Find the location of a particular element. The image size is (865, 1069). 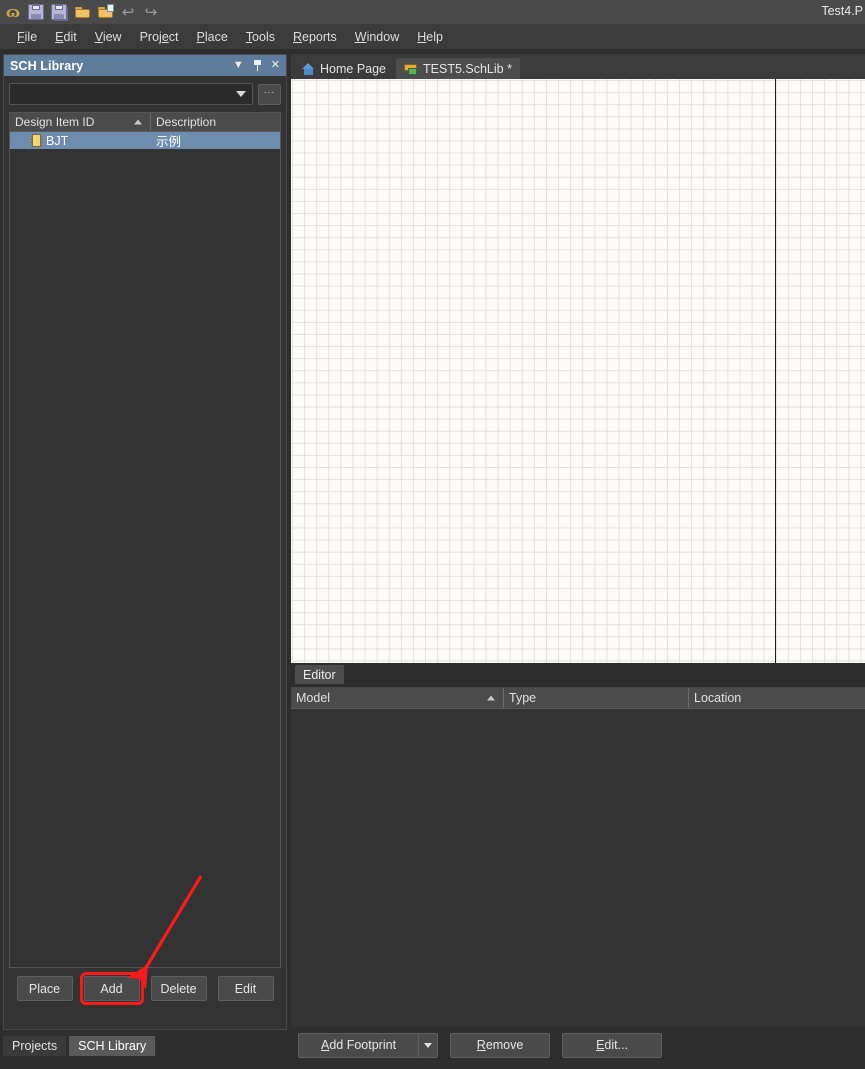

tab-test5-schlib: TEST5.SchLib * is located at coordinates (458, 68).